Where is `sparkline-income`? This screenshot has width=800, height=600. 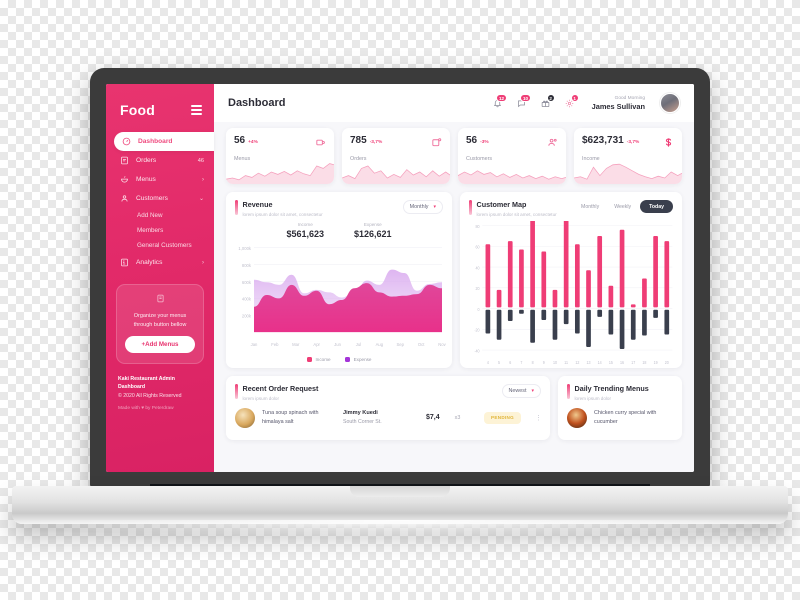 sparkline-income is located at coordinates (628, 173).